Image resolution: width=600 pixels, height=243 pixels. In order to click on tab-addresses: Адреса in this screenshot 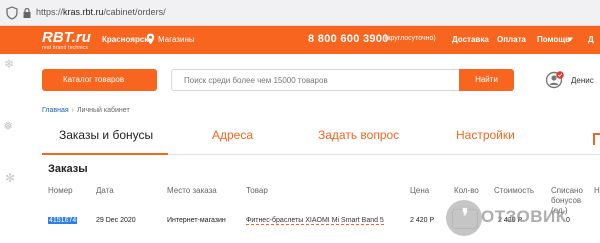, I will do `click(232, 135)`.